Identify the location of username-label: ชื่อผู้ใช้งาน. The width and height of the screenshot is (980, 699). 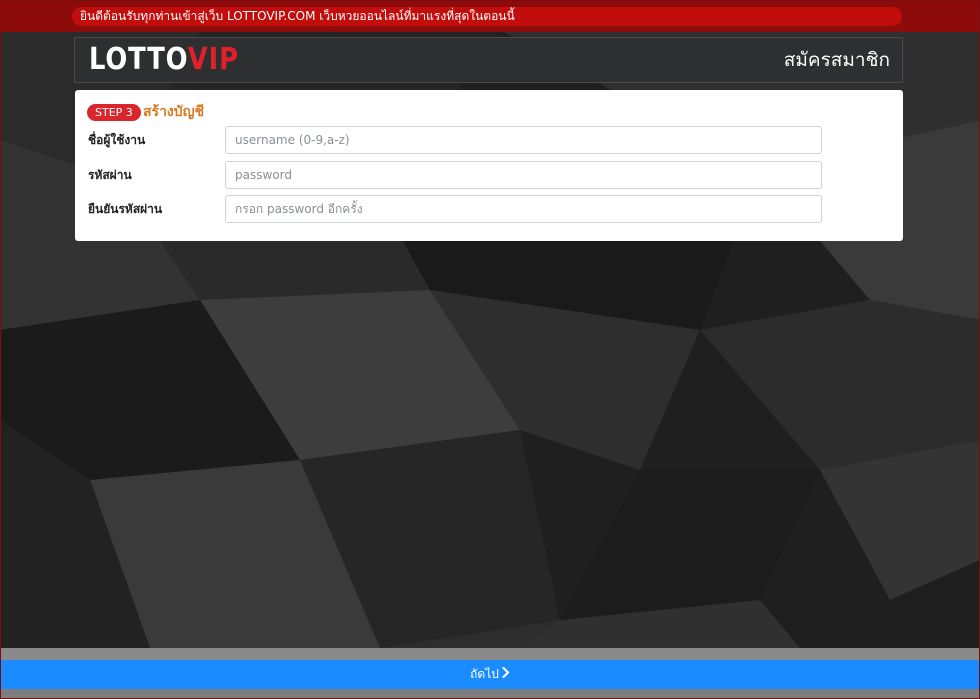
(117, 140).